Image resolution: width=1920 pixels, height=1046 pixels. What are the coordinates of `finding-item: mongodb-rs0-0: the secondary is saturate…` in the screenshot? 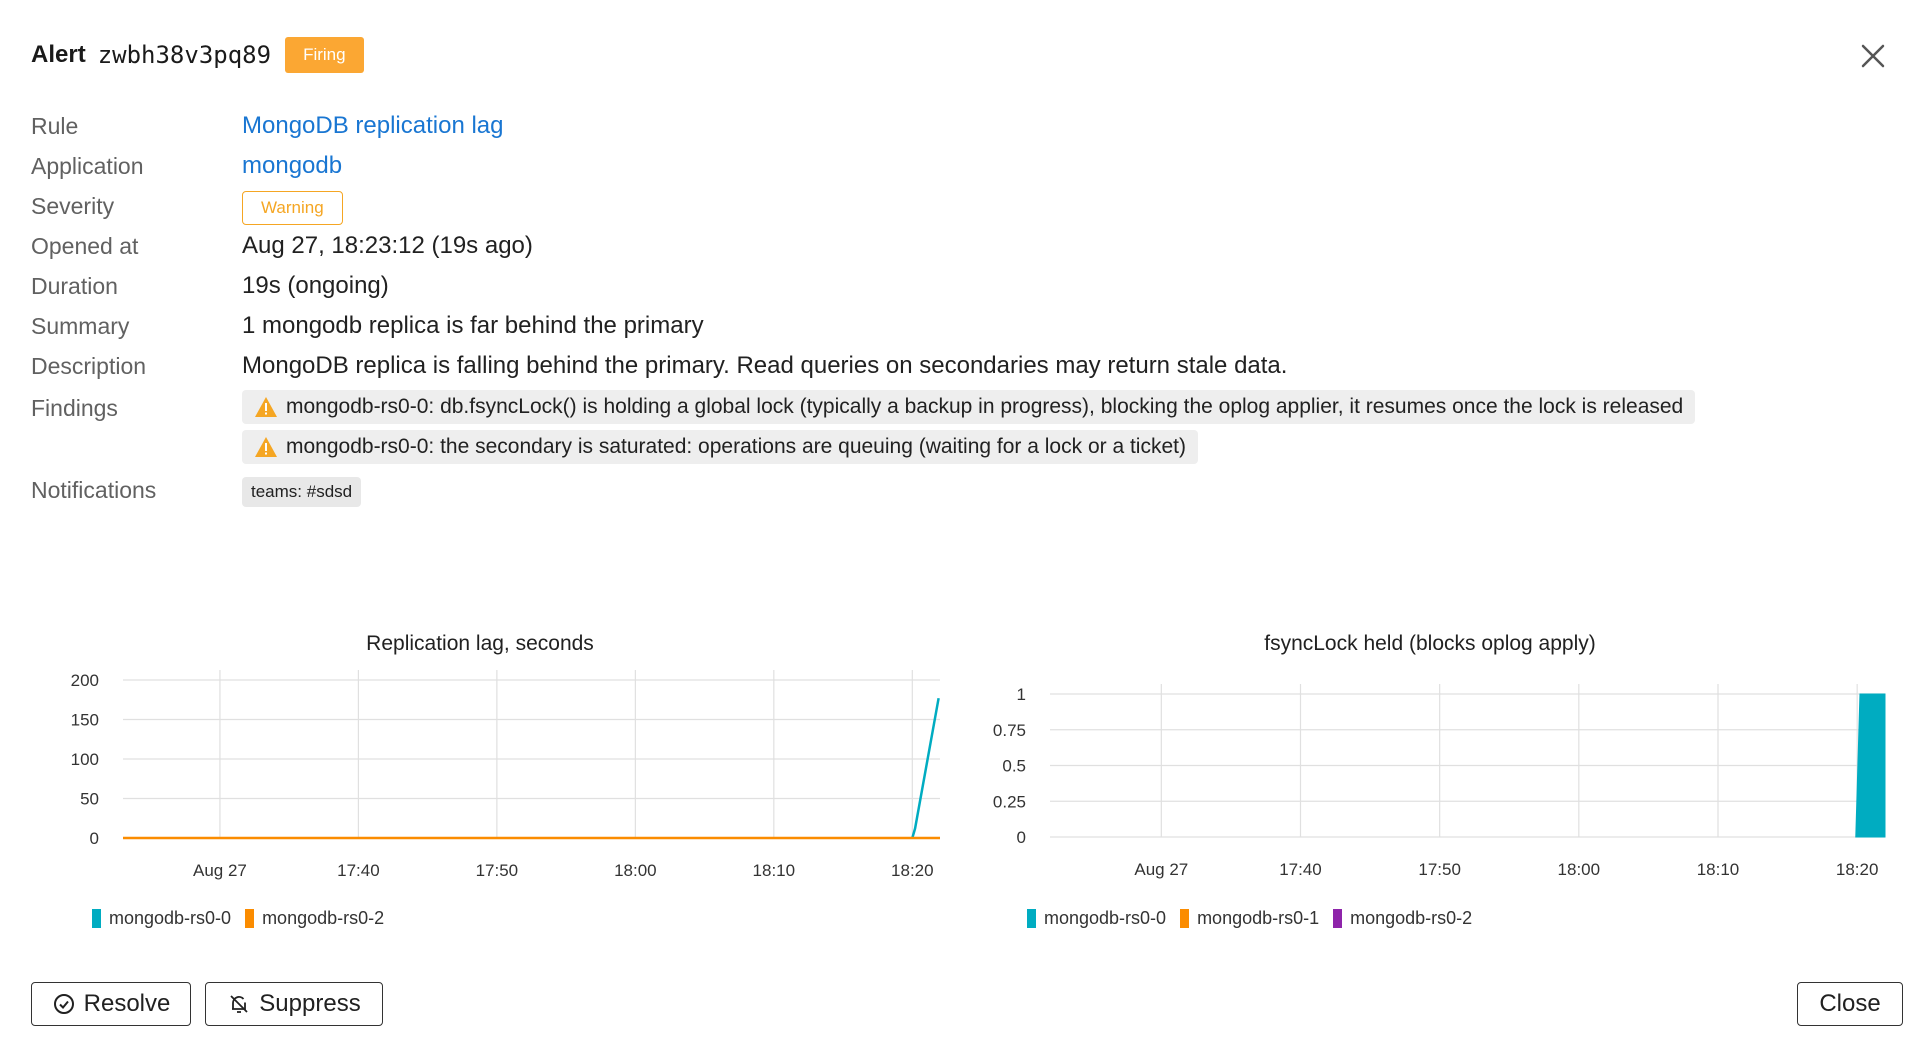 It's located at (720, 447).